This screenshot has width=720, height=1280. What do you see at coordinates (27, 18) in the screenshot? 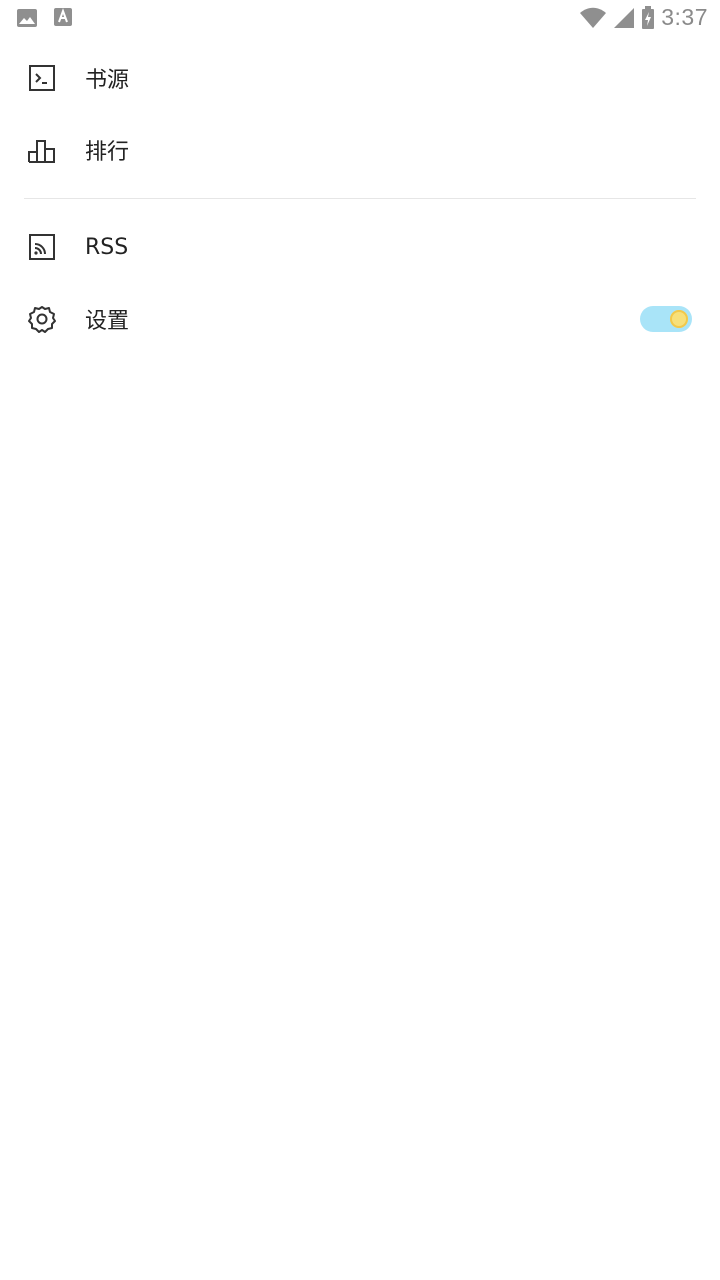
I see `image-icon` at bounding box center [27, 18].